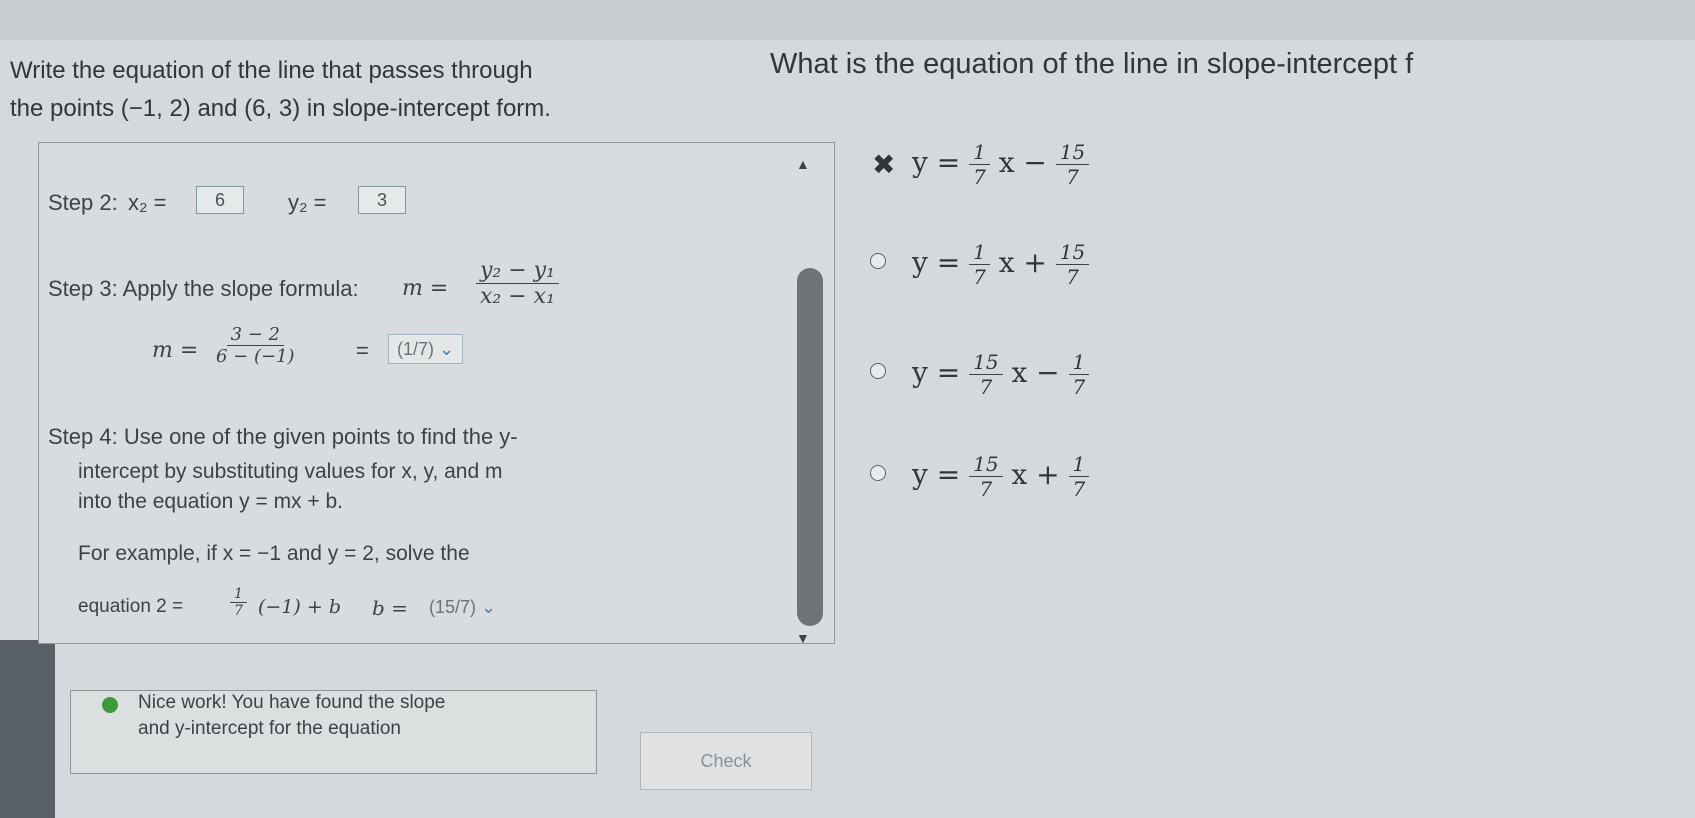  I want to click on option-2-a-num: 1, so click(979, 252).